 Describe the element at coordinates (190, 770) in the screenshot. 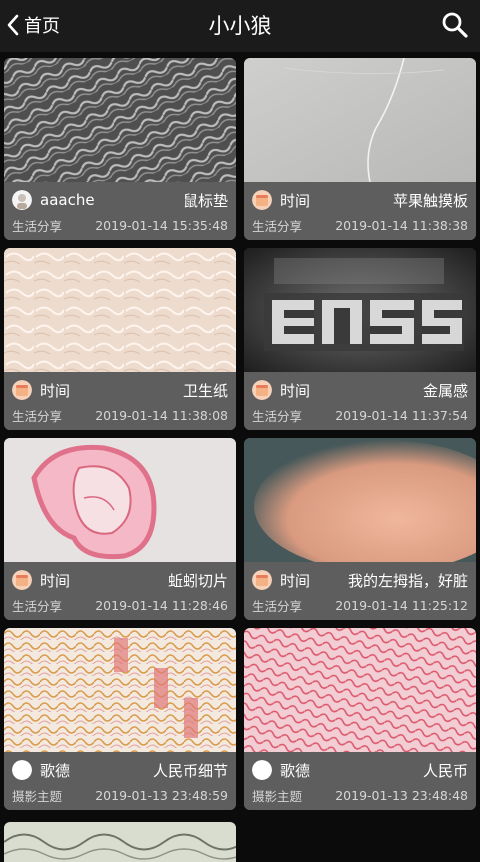

I see `post-title: 人民币细节` at that location.